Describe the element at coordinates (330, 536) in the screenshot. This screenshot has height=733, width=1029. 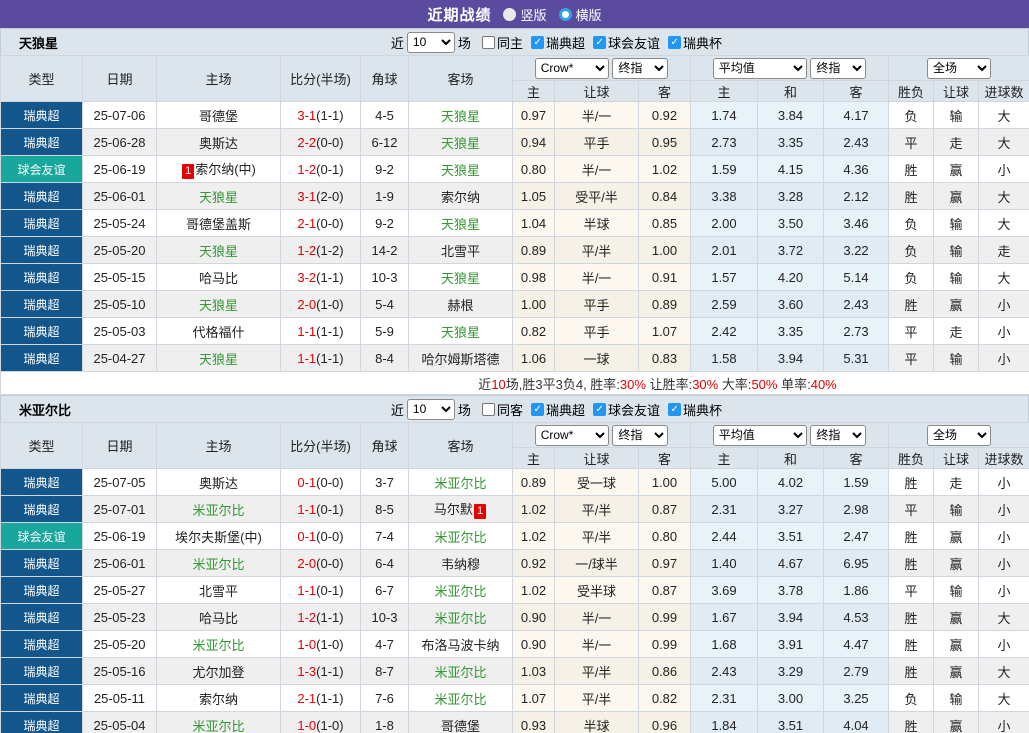
I see `halftime-score: (0-0)` at that location.